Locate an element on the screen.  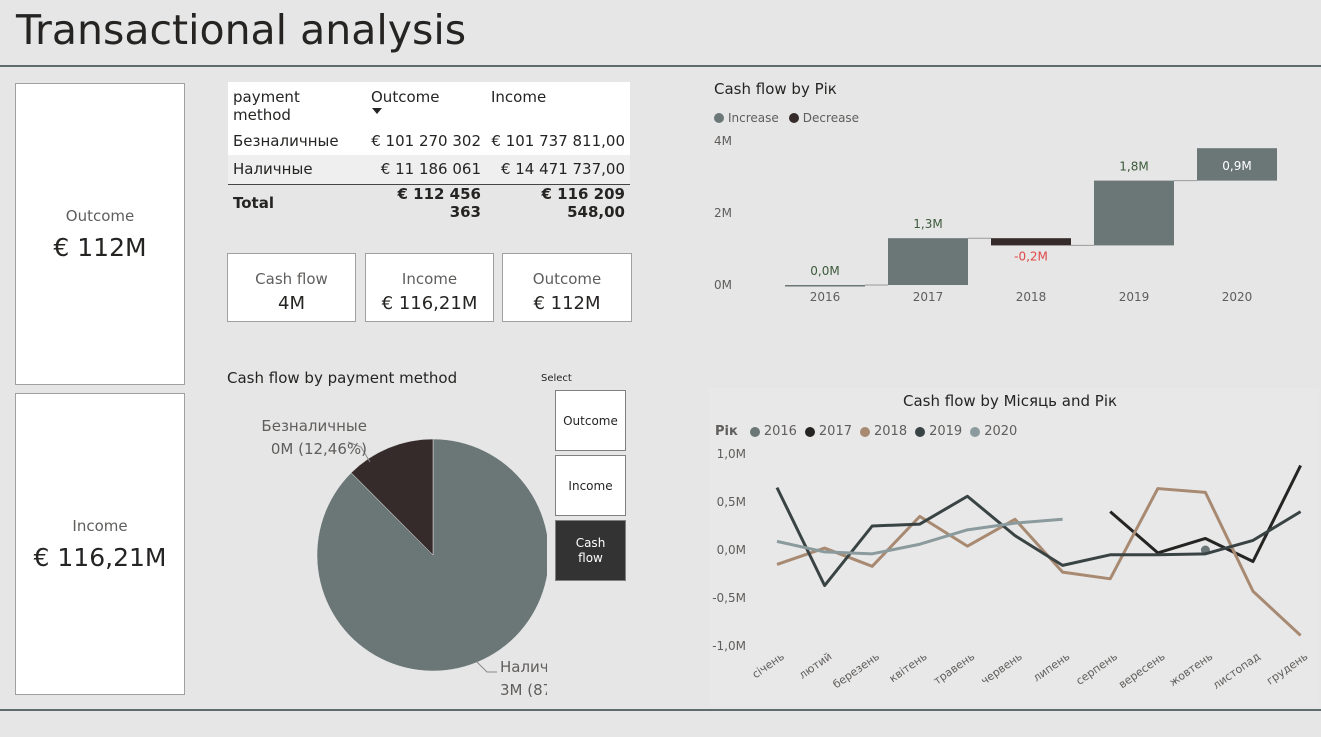
outcome-kpi-label: Outcome is located at coordinates (567, 279).